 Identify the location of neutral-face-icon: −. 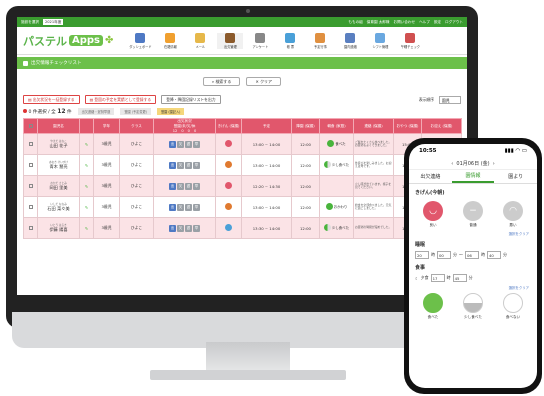
(473, 211).